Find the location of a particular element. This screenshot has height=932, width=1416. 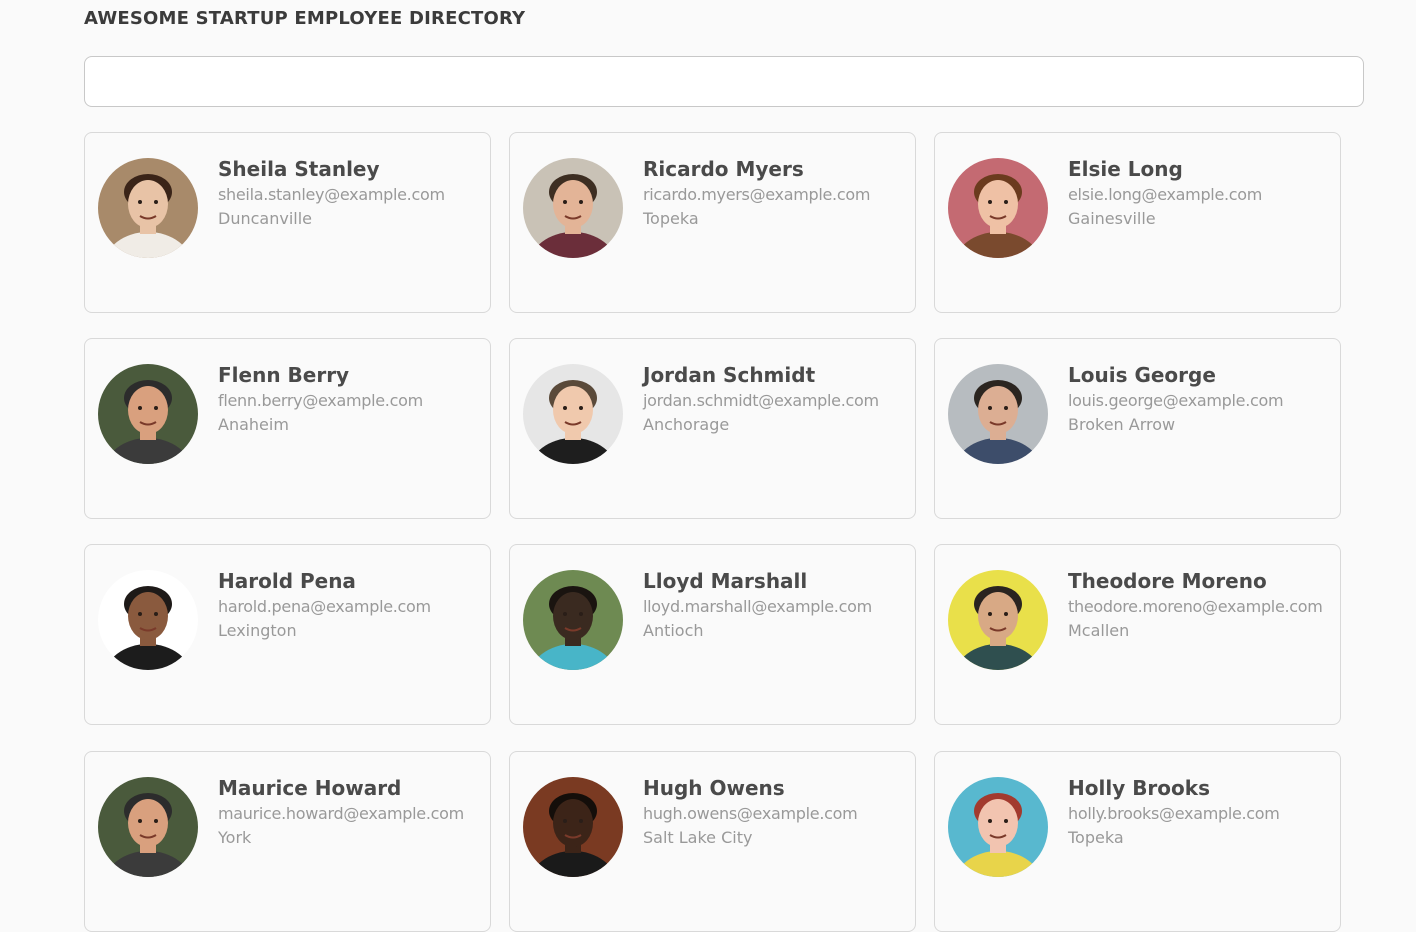

employee-name: Ricardo Myers is located at coordinates (723, 169).